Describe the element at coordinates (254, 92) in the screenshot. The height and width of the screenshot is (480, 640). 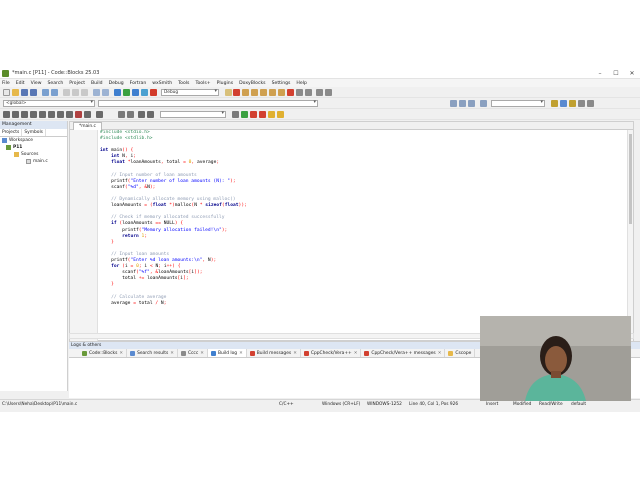
I see `step-over-icon` at that location.